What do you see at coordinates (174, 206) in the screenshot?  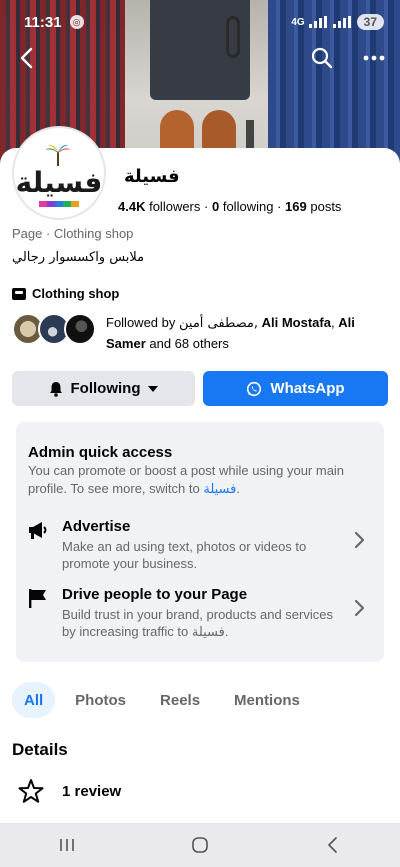 I see `followers-label: followers` at bounding box center [174, 206].